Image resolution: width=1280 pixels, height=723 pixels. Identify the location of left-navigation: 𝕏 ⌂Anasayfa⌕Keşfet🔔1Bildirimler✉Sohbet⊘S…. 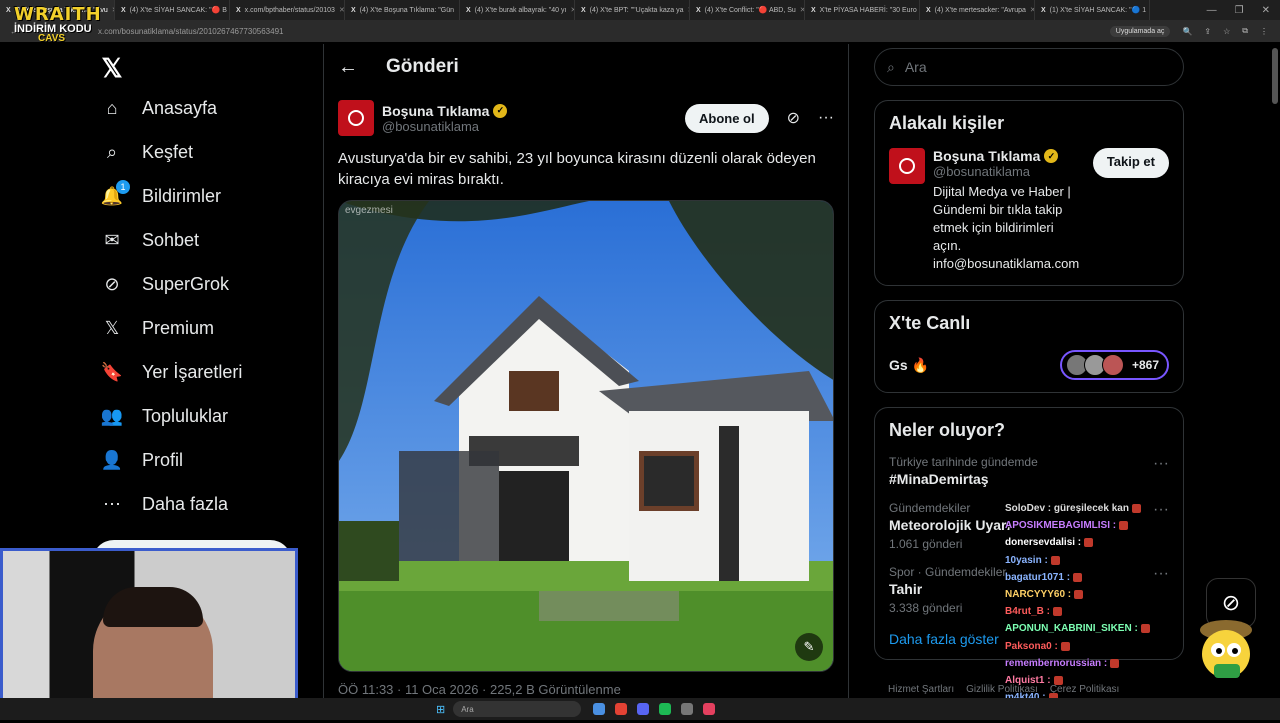
(205, 288).